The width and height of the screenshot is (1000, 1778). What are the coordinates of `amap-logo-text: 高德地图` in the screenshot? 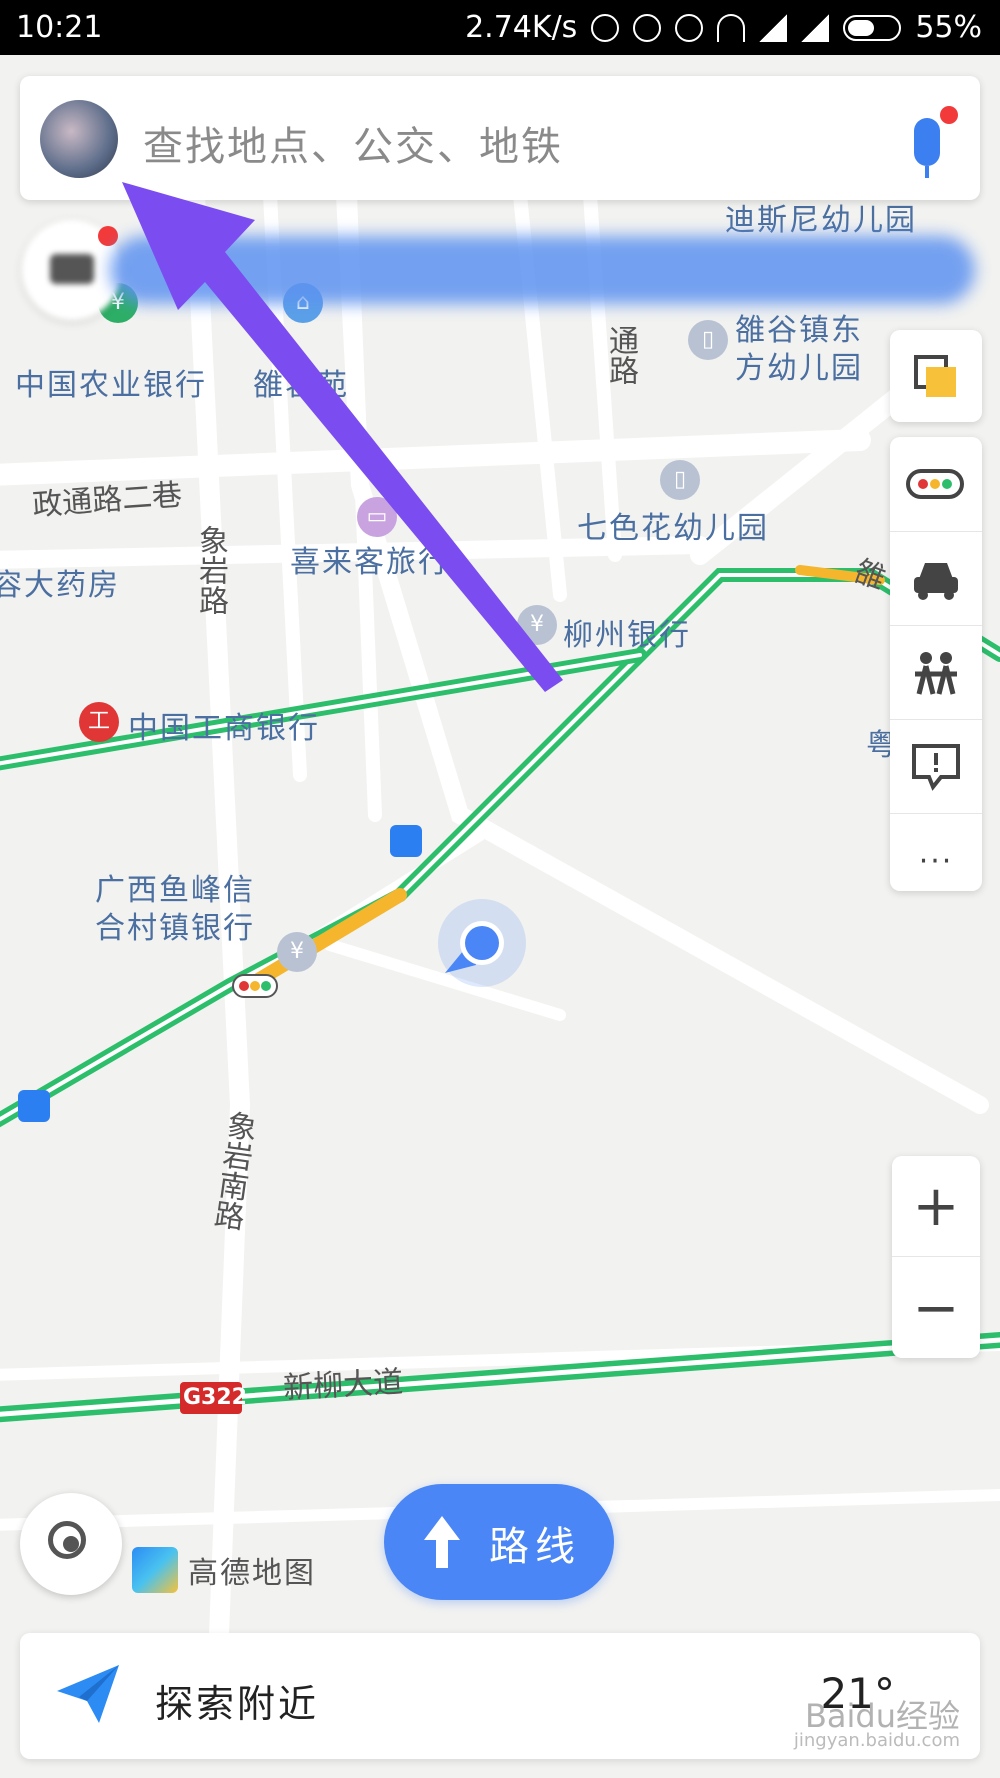 It's located at (252, 1573).